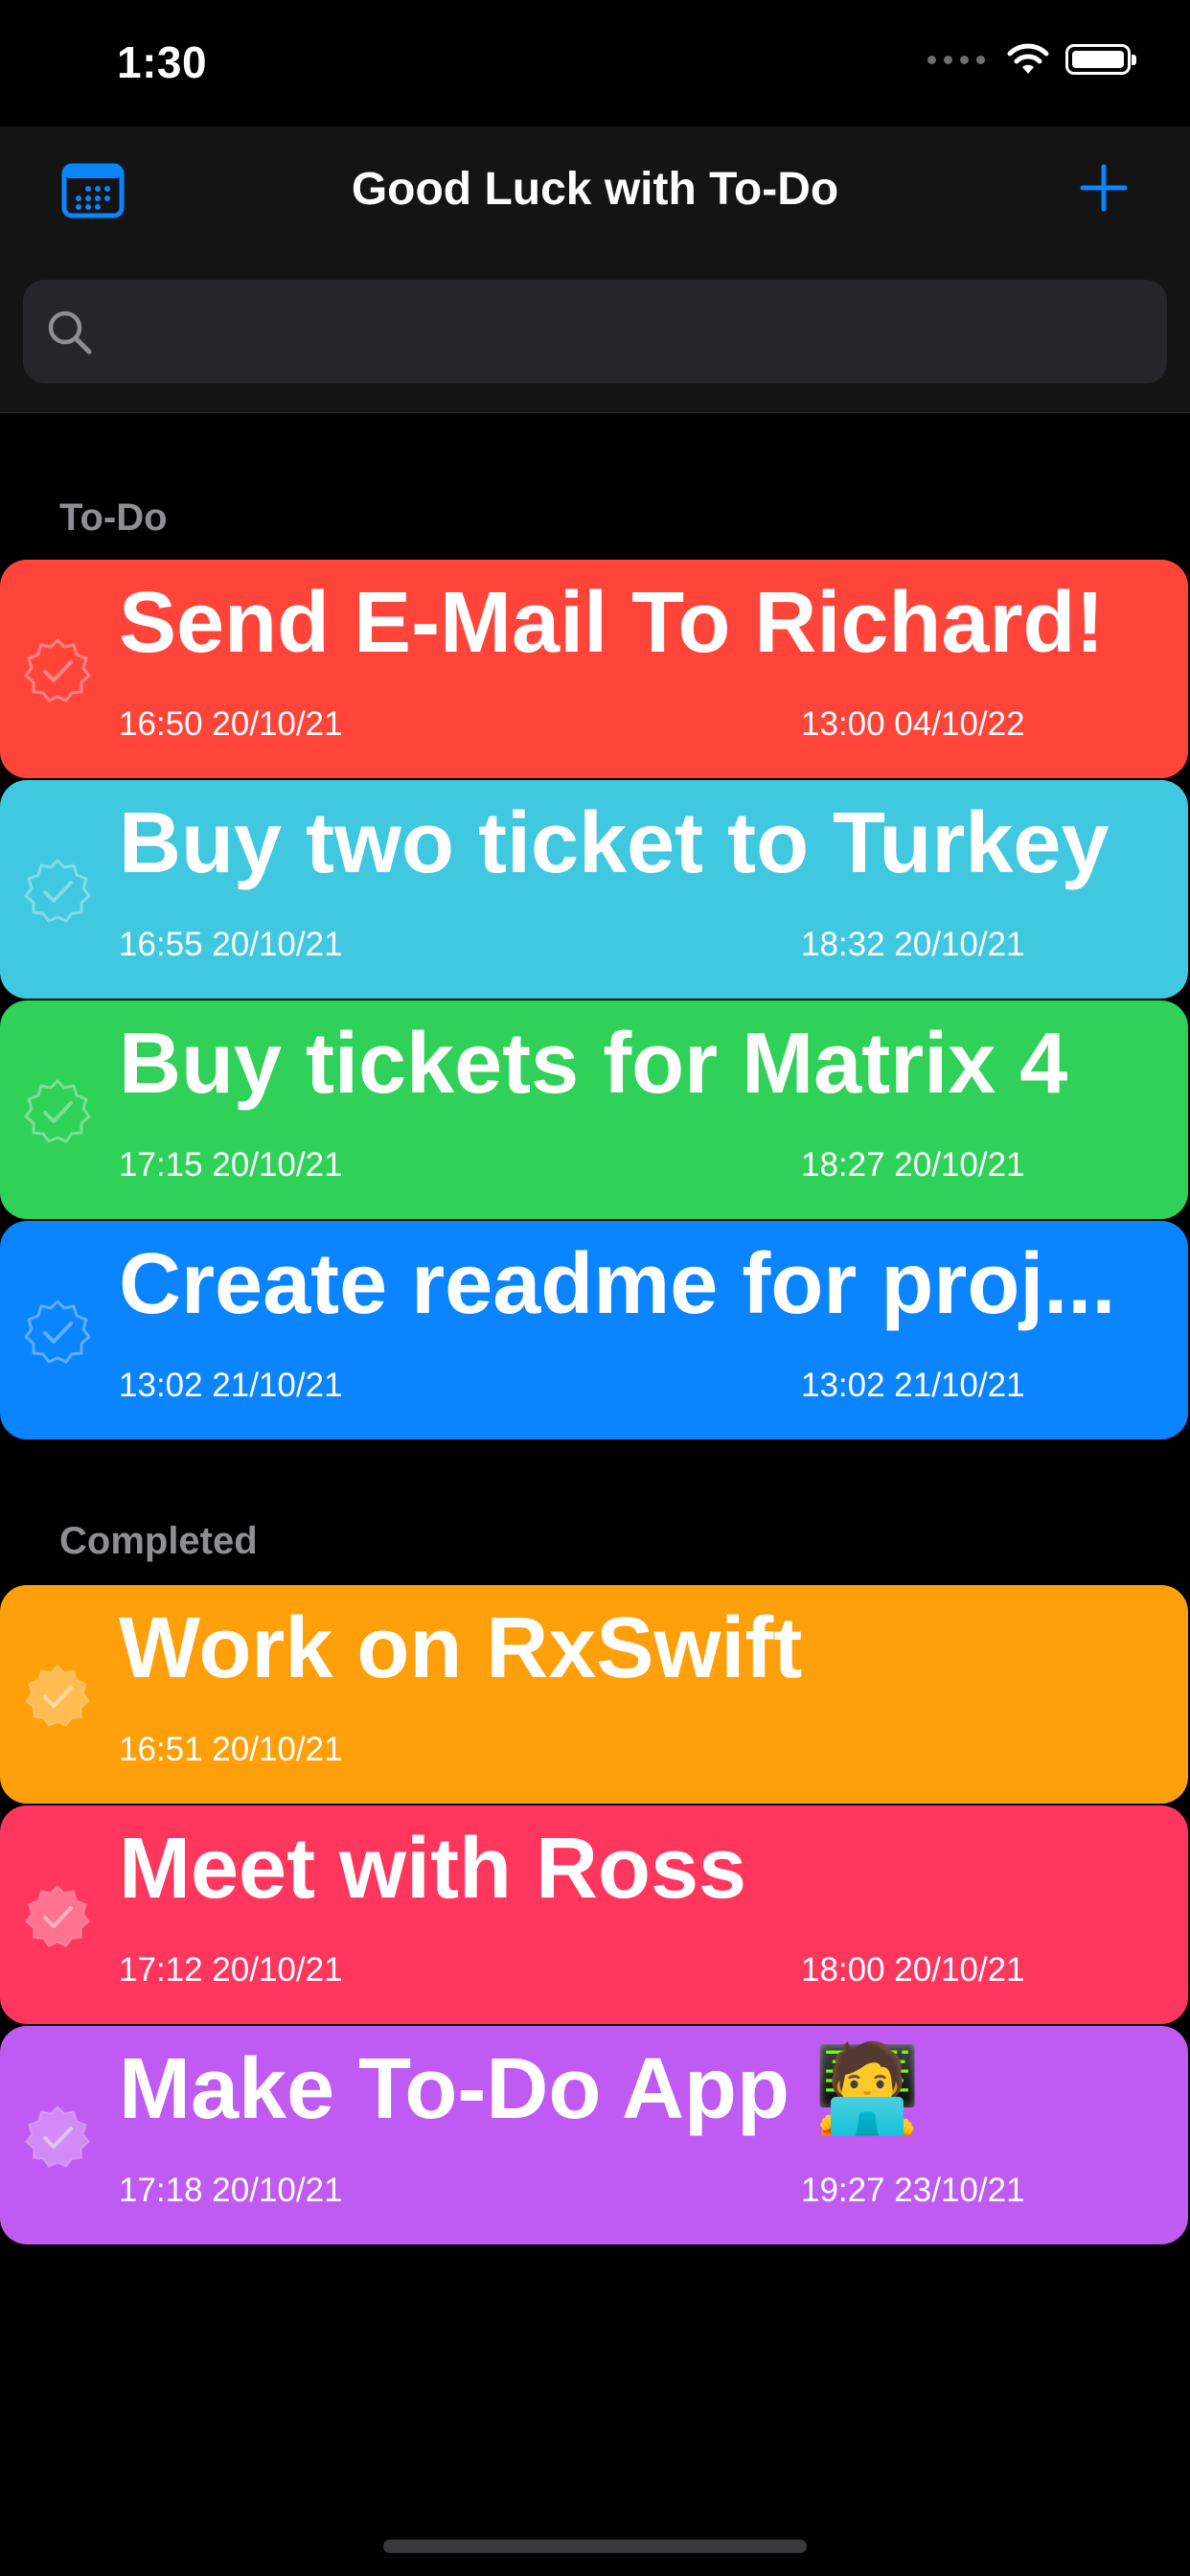 The width and height of the screenshot is (1190, 2576). Describe the element at coordinates (114, 517) in the screenshot. I see `section-header-todo: To-Do` at that location.